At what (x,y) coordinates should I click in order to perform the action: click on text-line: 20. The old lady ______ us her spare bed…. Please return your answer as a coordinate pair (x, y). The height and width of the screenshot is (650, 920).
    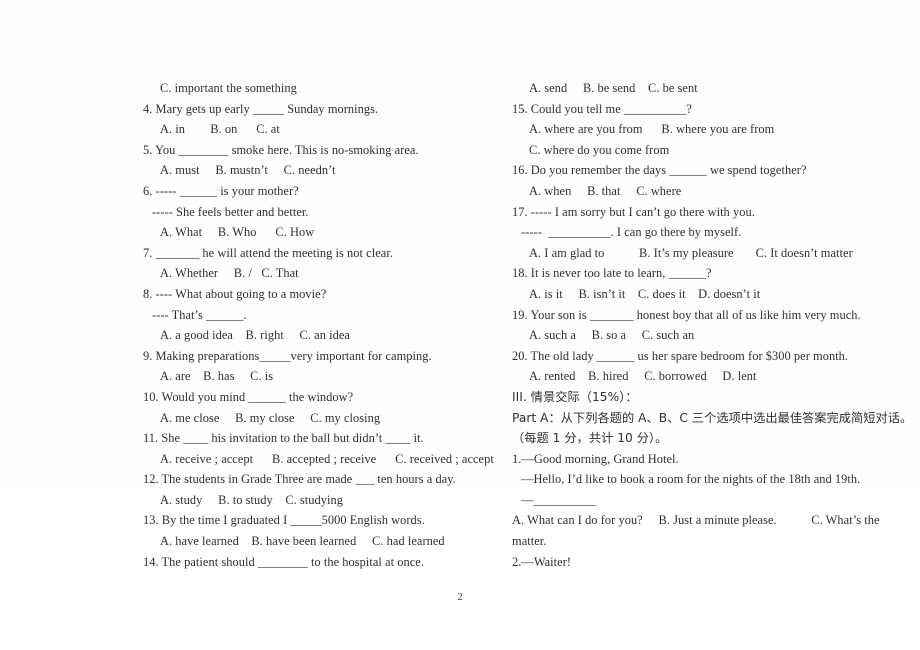
    Looking at the image, I should click on (680, 355).